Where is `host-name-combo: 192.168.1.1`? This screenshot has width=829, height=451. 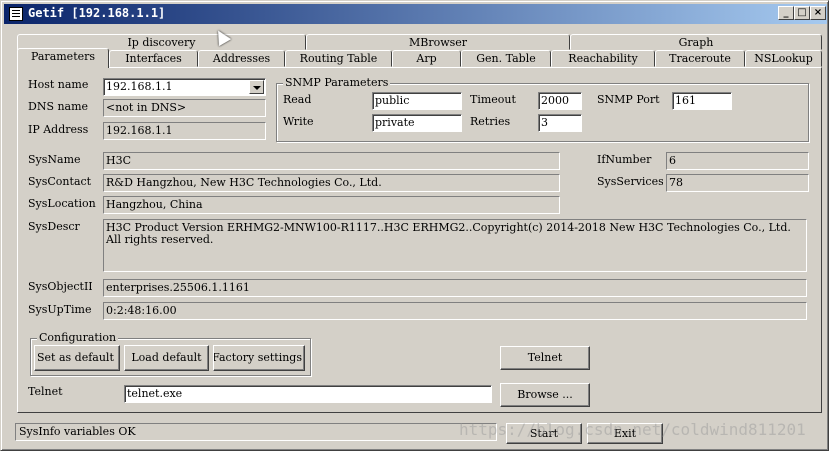
host-name-combo: 192.168.1.1 is located at coordinates (184, 87).